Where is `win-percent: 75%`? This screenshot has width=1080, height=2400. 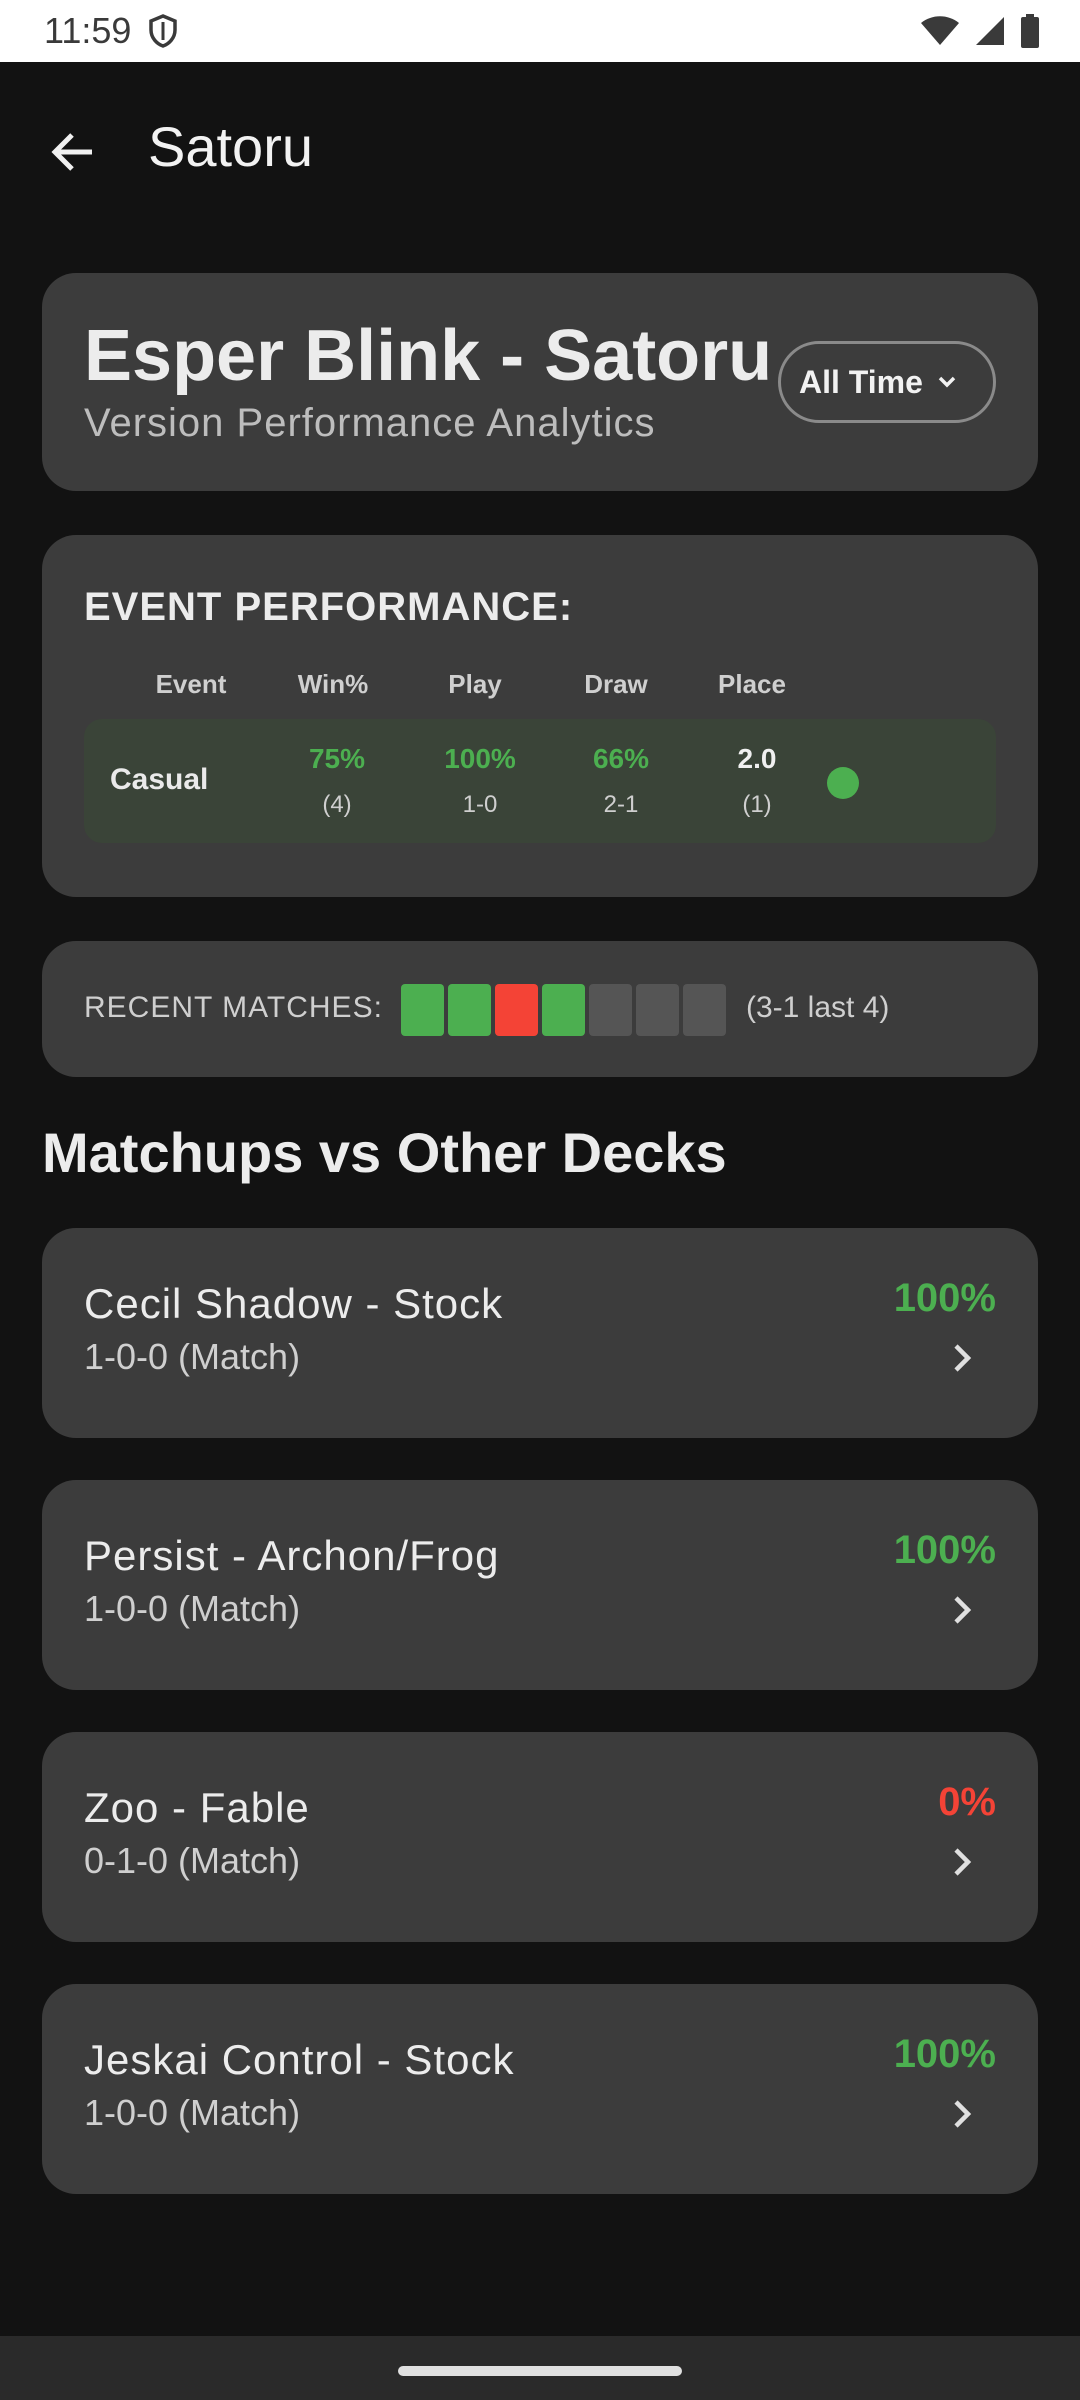
win-percent: 75% is located at coordinates (337, 758).